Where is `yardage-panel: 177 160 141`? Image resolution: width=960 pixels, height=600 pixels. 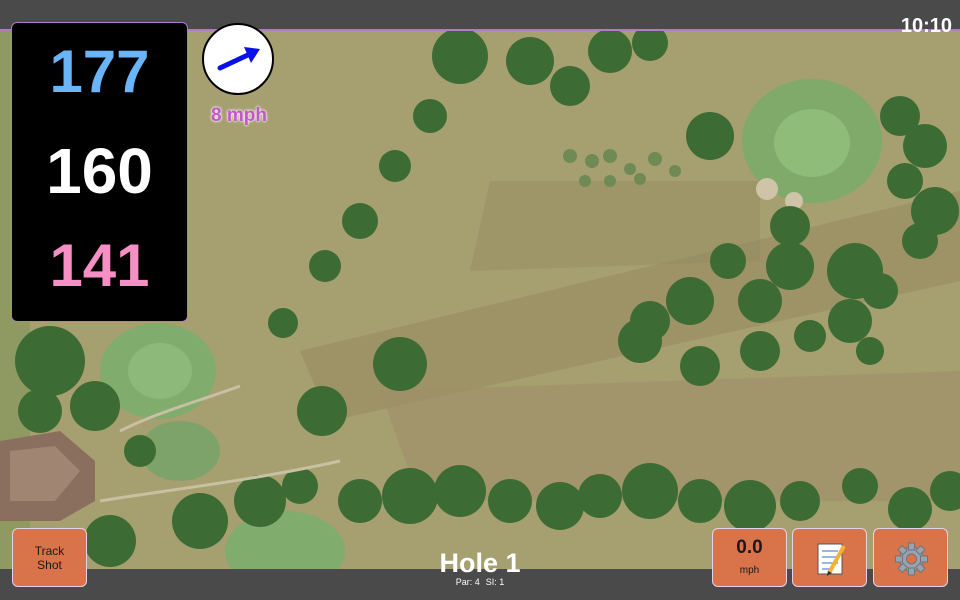
yardage-panel: 177 160 141 is located at coordinates (99, 172).